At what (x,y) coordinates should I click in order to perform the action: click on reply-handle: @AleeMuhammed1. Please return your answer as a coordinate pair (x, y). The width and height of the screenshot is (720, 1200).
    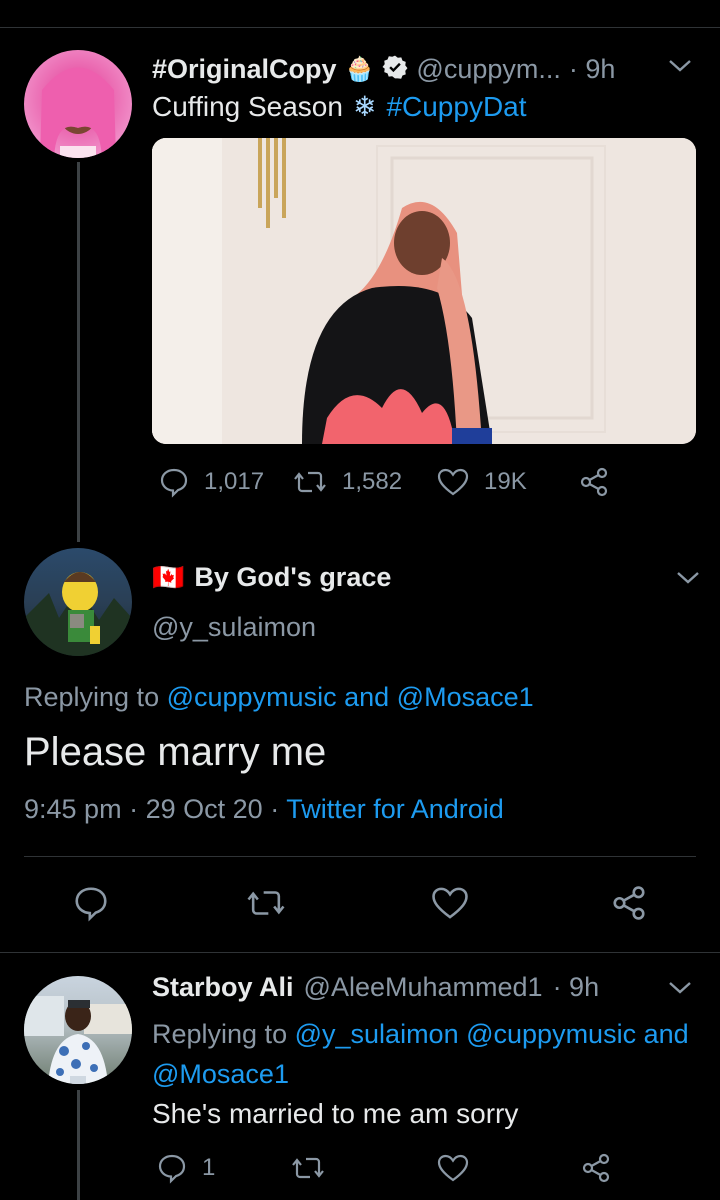
    Looking at the image, I should click on (423, 987).